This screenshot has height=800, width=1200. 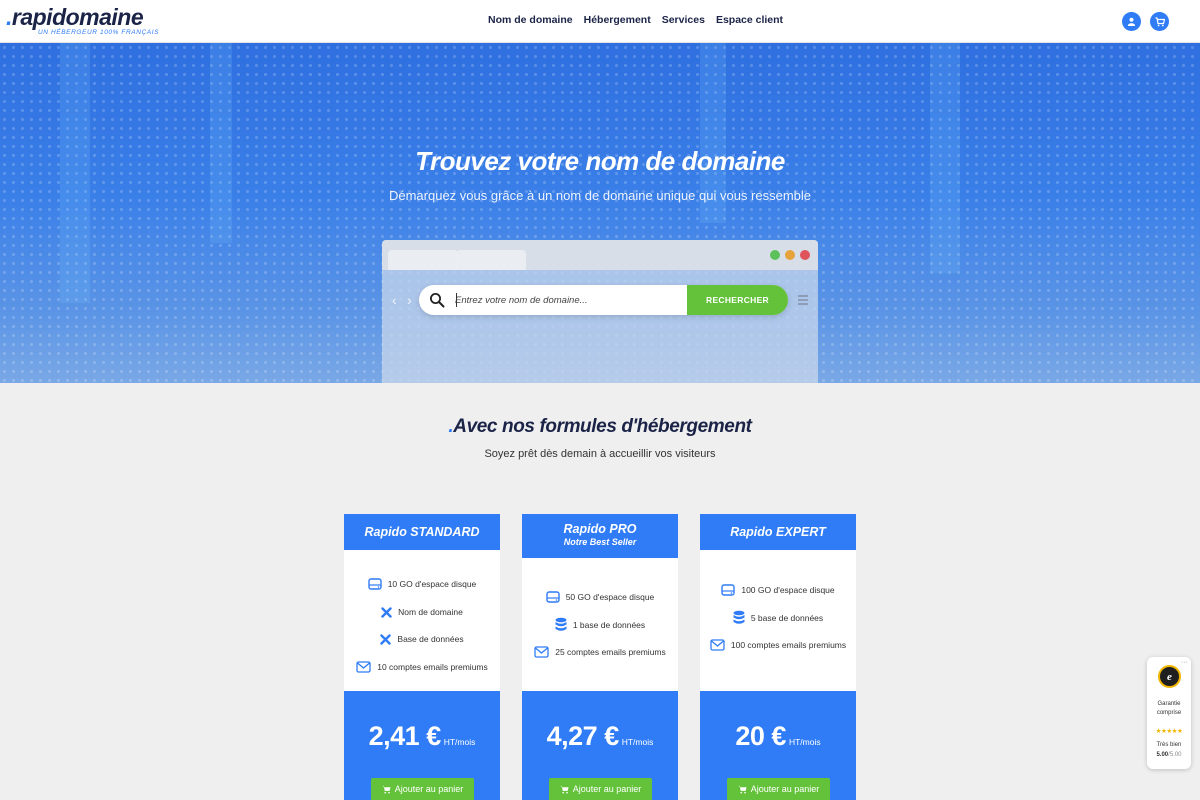 I want to click on hosting-title-text: Avec nos formules d'hébergement, so click(x=602, y=426).